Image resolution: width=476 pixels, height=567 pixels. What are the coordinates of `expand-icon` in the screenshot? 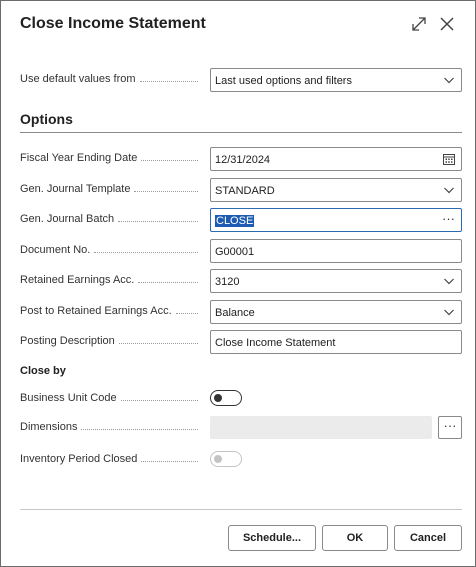 It's located at (419, 24).